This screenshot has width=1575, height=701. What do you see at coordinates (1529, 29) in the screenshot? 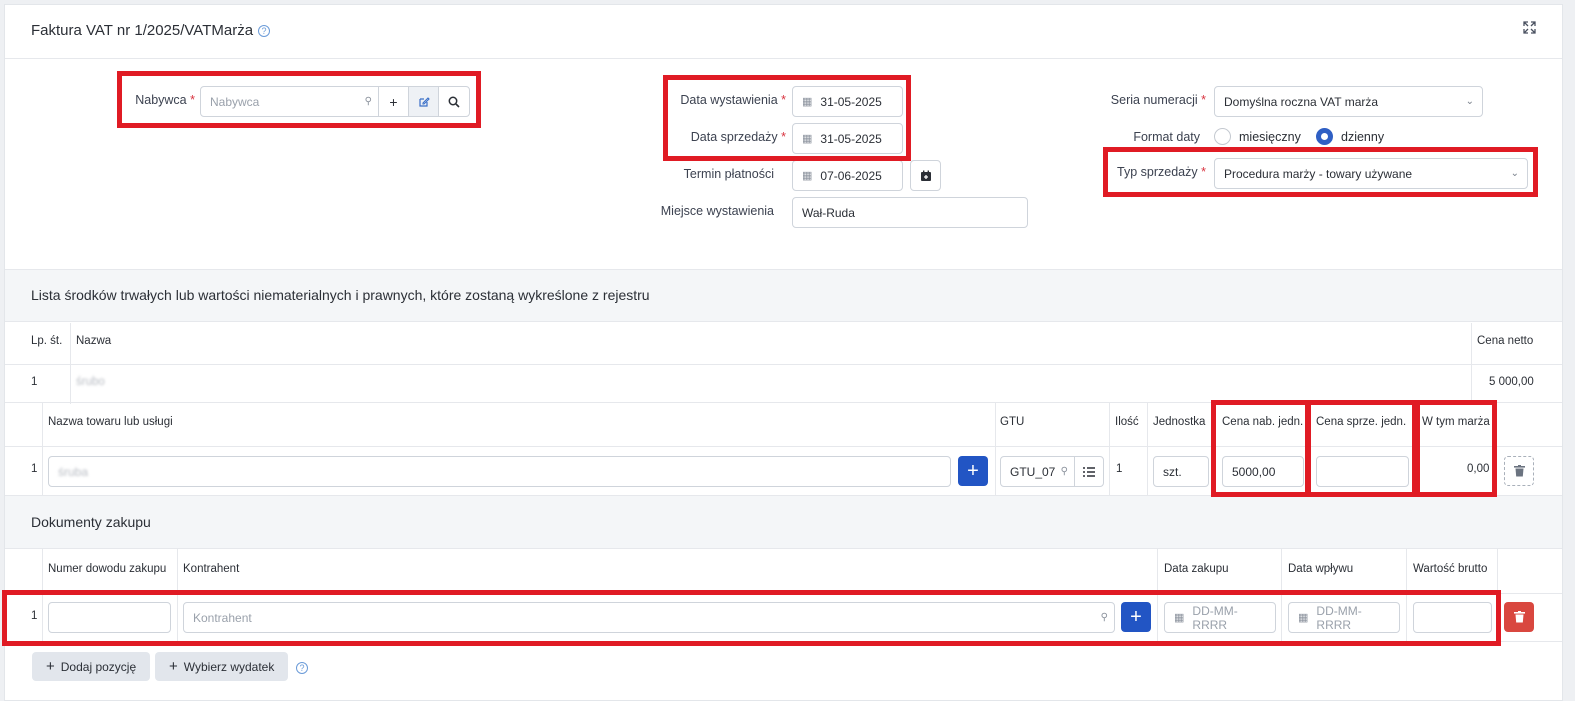
I see `expand-icon` at bounding box center [1529, 29].